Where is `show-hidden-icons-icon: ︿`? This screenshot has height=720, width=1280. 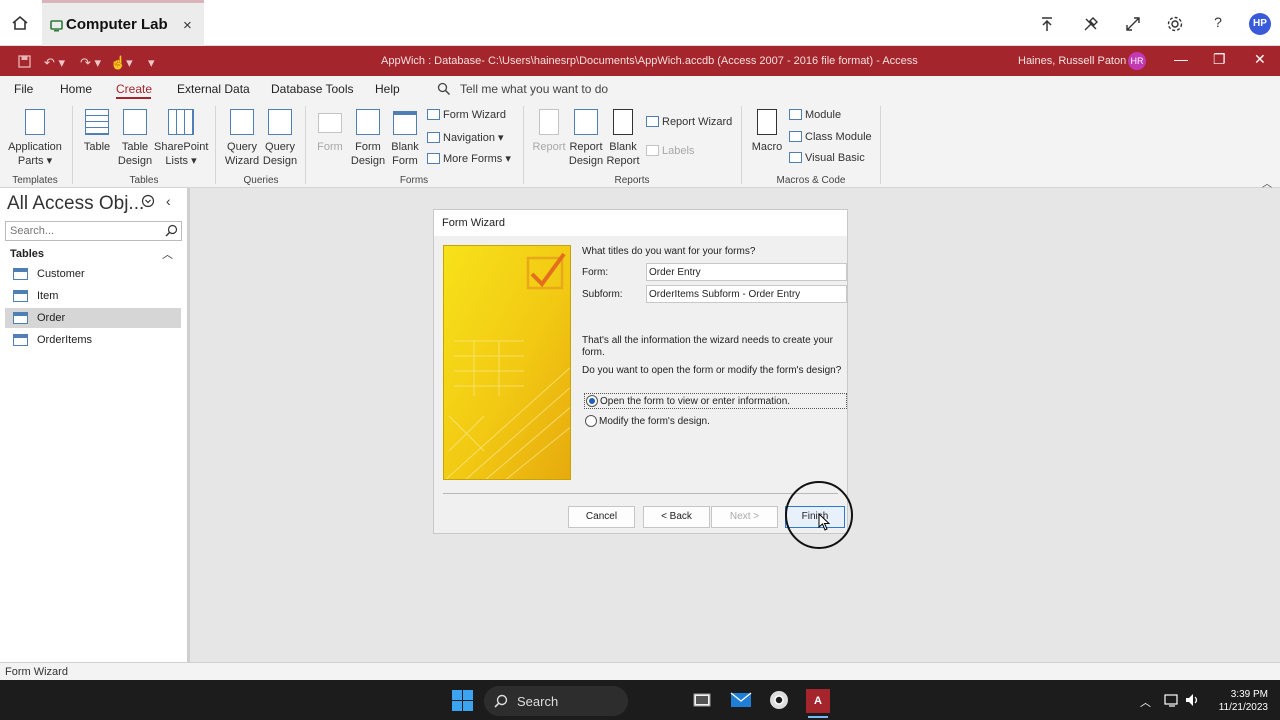 show-hidden-icons-icon: ︿ is located at coordinates (1145, 702).